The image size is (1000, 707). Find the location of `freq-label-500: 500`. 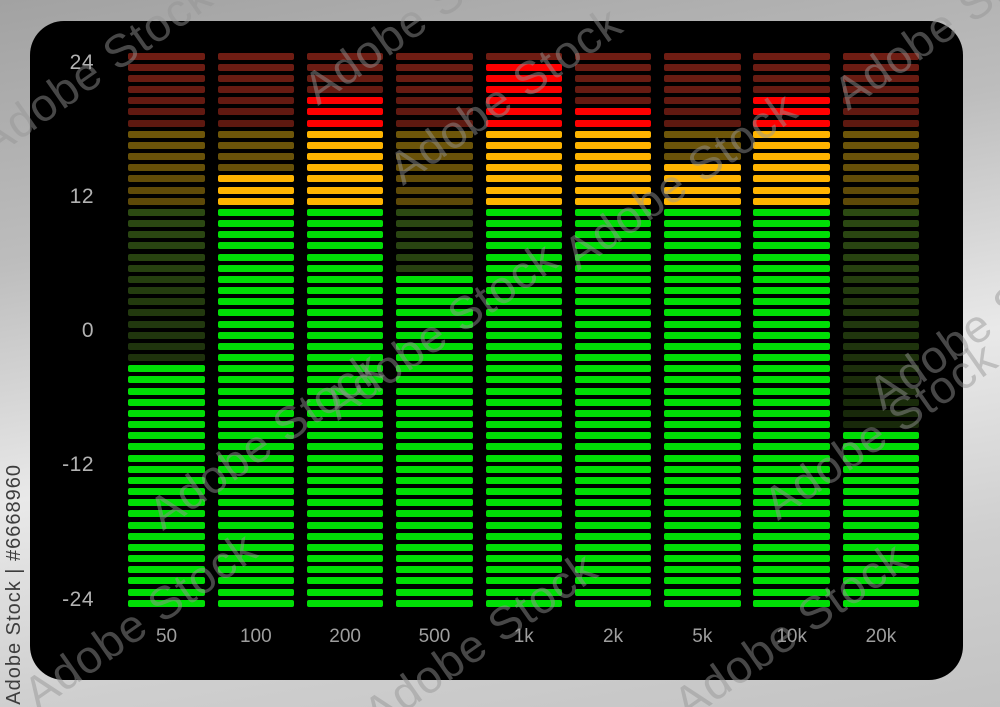

freq-label-500: 500 is located at coordinates (434, 636).